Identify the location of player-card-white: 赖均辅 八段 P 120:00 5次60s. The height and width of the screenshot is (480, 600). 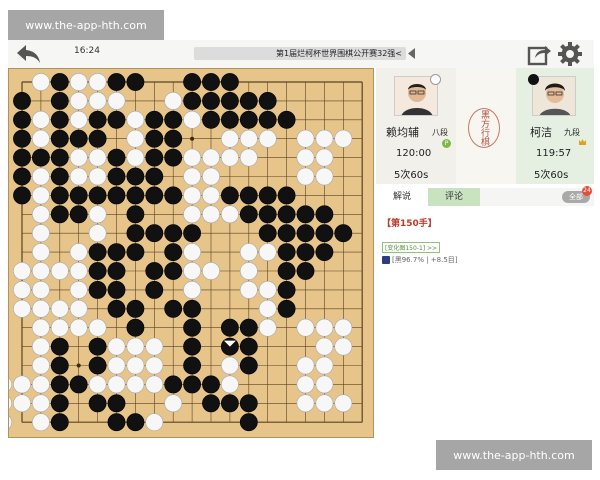
(416, 126).